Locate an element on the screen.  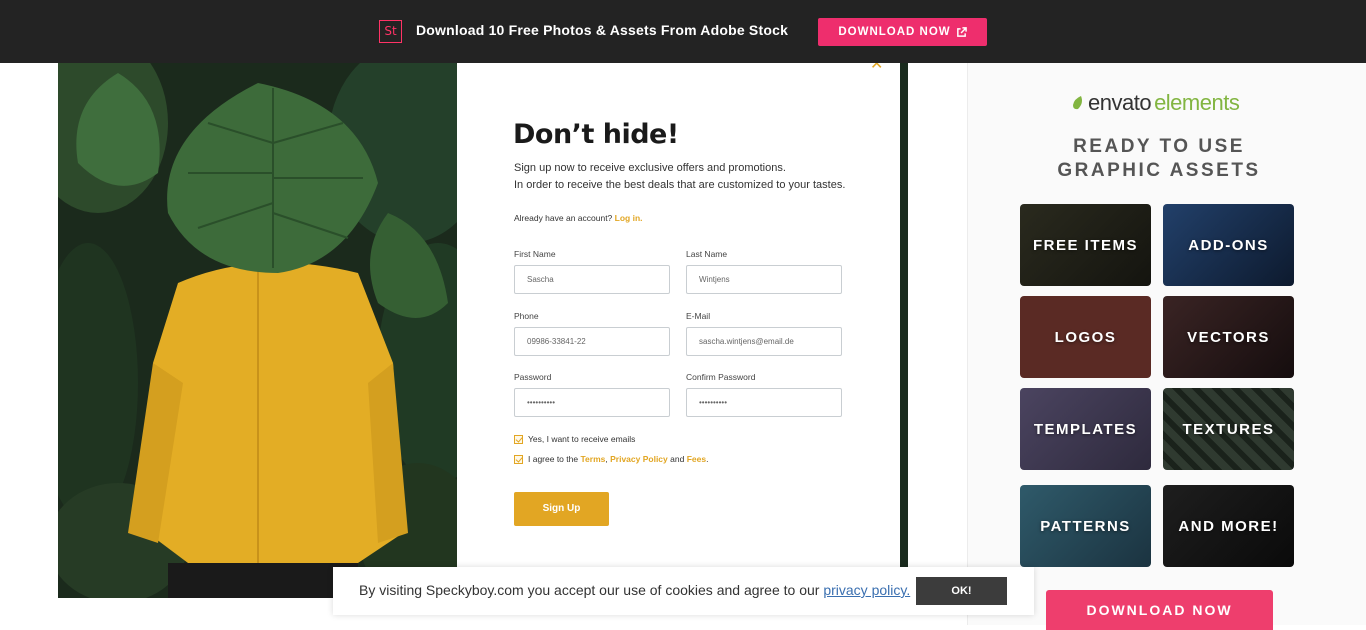
emails-checkbox is located at coordinates (518, 439).